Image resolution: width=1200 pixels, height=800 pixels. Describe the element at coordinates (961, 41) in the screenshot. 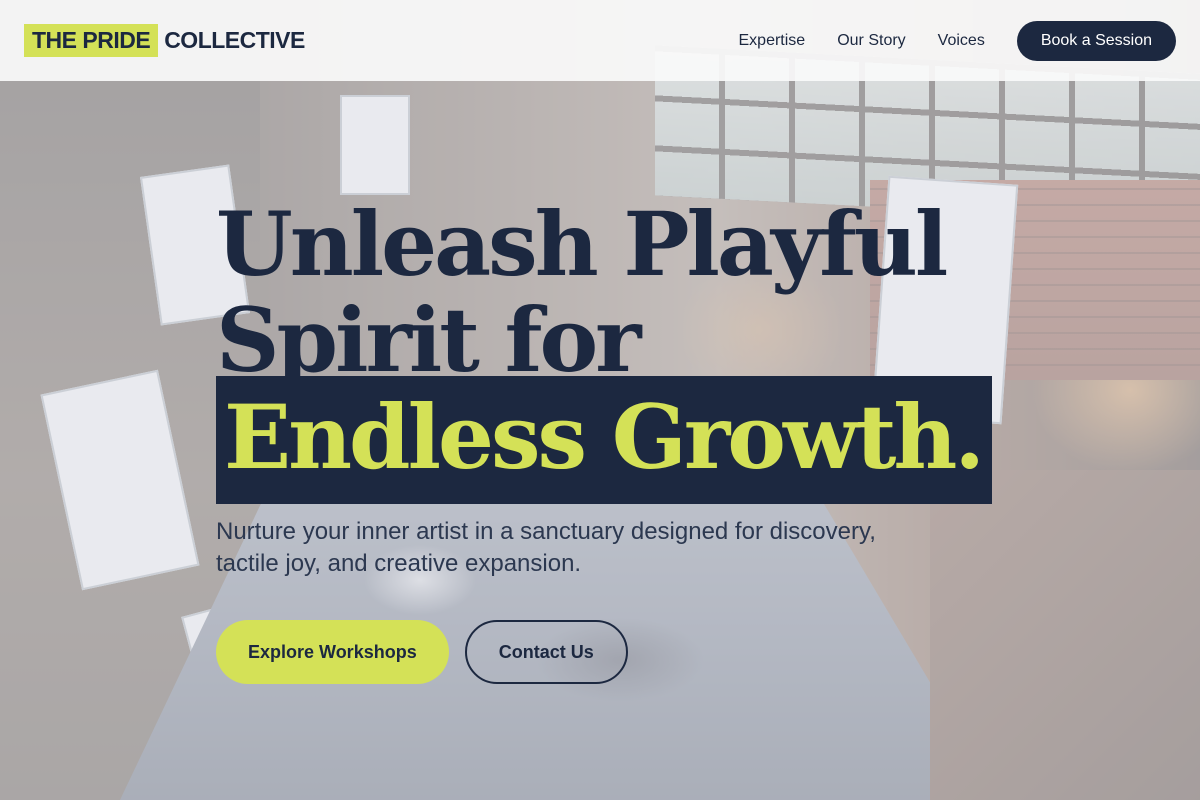

I see `nav-link-voices: Voices` at that location.